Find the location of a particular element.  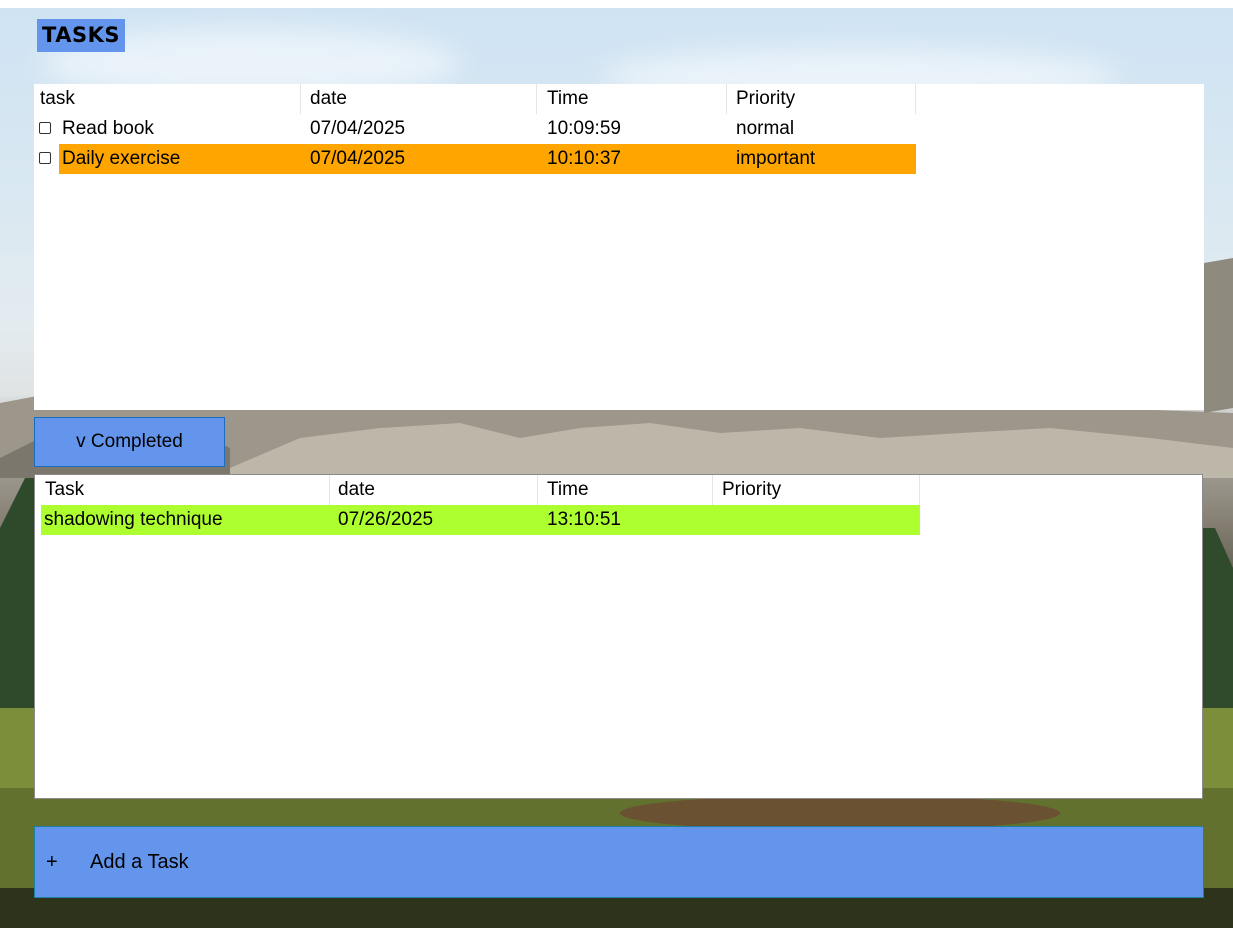

completed-list-header: Task date Time Priority is located at coordinates (618, 490).